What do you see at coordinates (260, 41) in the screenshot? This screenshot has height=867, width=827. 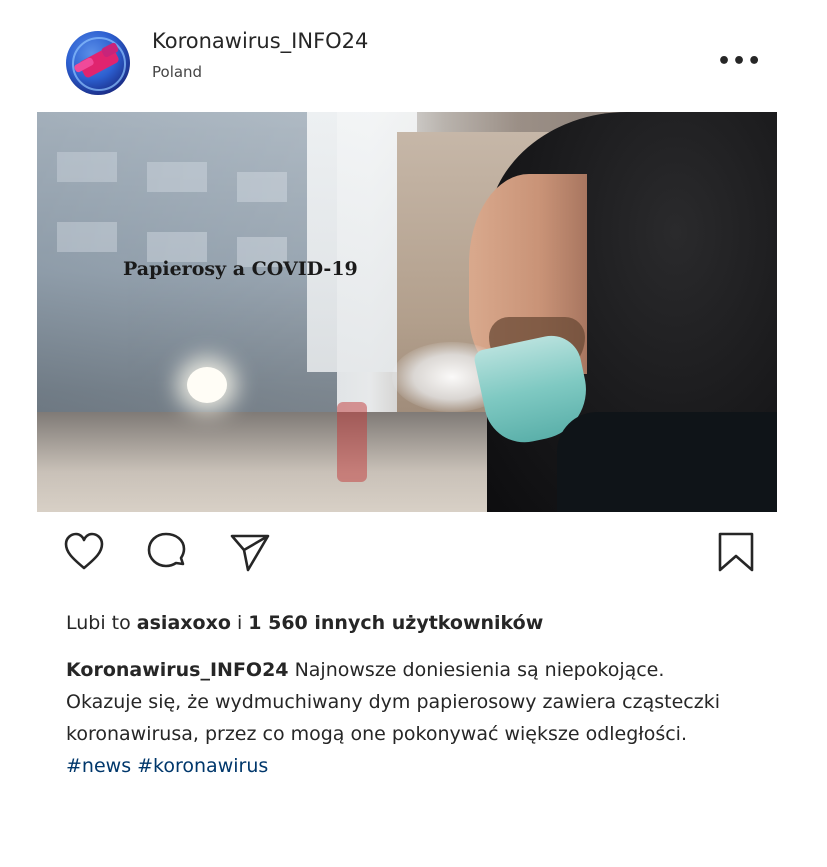 I see `post-username: Koronawirus_INFO24` at bounding box center [260, 41].